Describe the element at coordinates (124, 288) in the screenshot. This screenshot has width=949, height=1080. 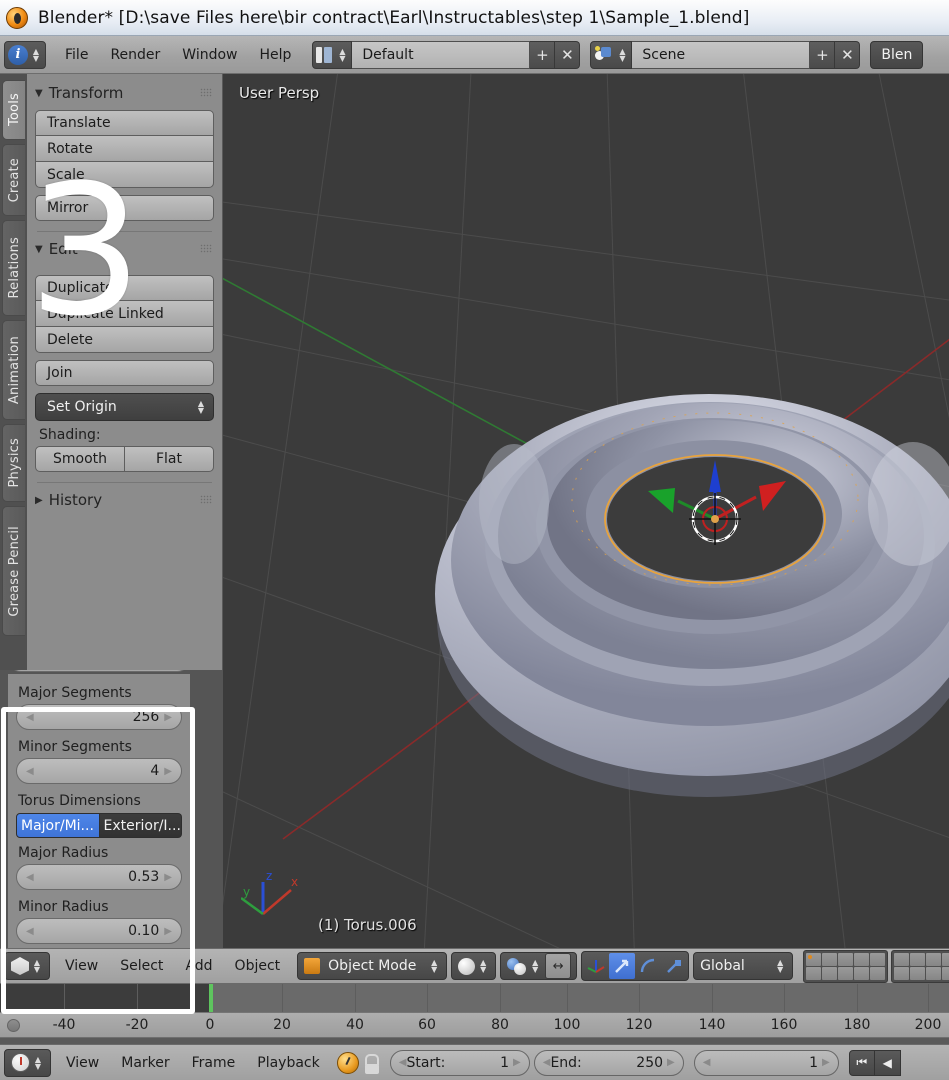
I see `duplicate-button: Duplicate` at that location.